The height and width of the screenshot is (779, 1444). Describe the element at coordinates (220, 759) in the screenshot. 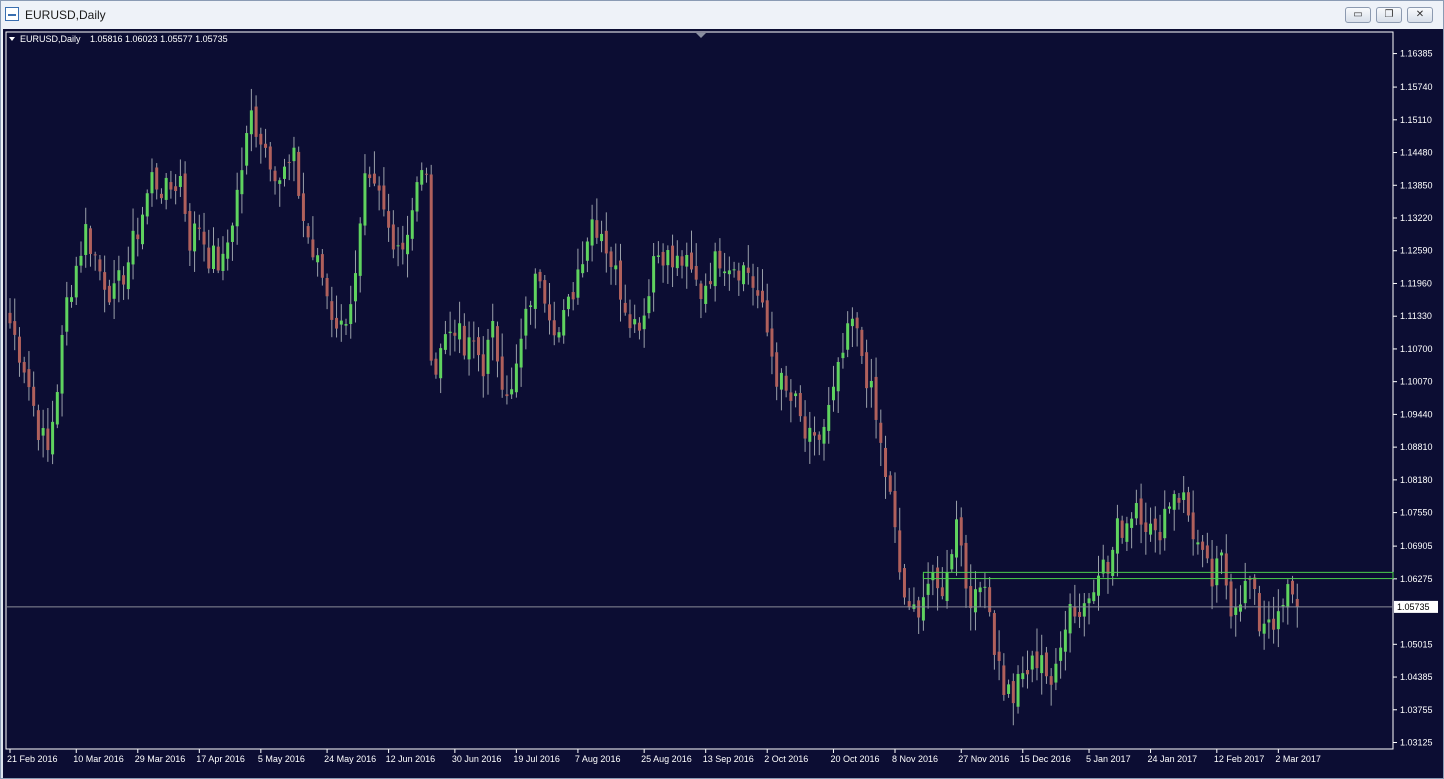

I see `x-tick-label: 17 Apr 2016` at that location.